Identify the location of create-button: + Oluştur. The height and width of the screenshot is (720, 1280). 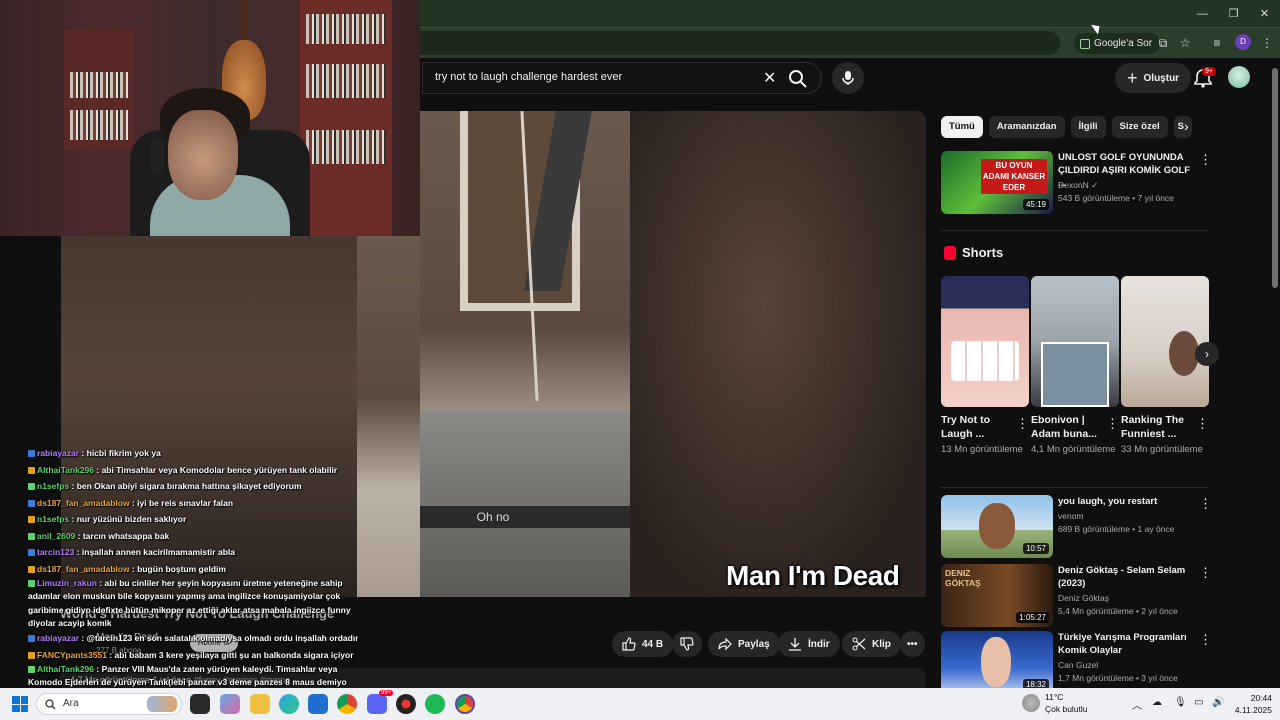
(1153, 78).